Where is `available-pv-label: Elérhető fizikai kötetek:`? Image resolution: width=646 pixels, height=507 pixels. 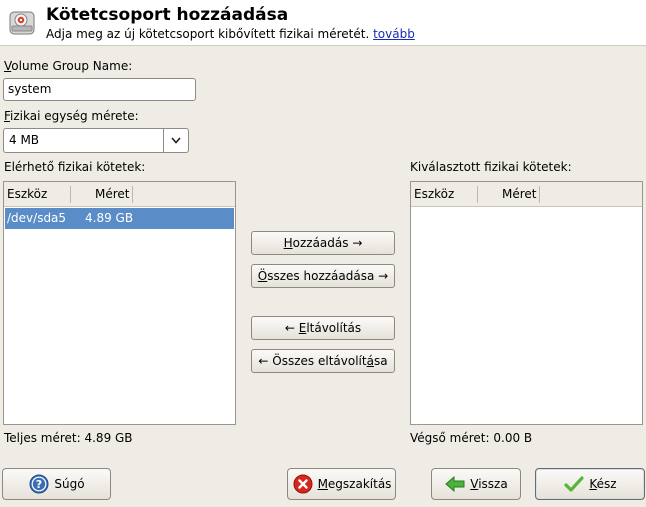 available-pv-label: Elérhető fizikai kötetek: is located at coordinates (75, 167).